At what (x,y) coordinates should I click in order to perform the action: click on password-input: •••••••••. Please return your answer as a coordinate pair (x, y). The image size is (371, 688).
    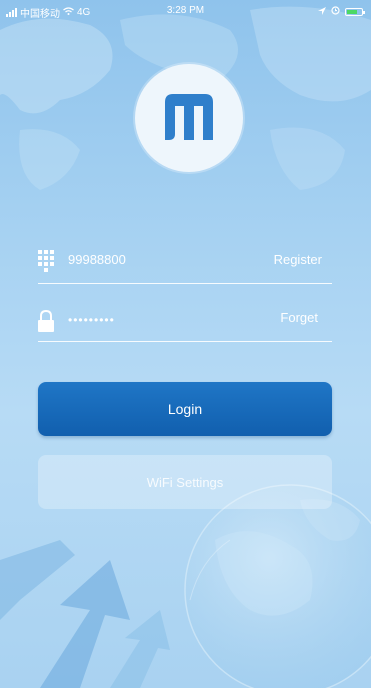
    Looking at the image, I should click on (91, 320).